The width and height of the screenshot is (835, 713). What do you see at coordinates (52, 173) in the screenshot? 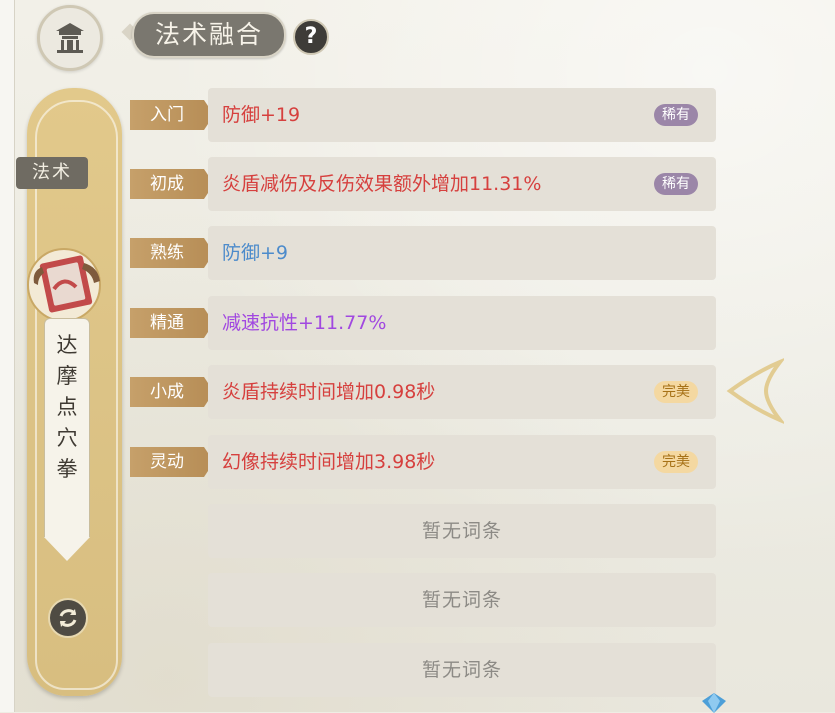
I see `category-tab: 法术` at bounding box center [52, 173].